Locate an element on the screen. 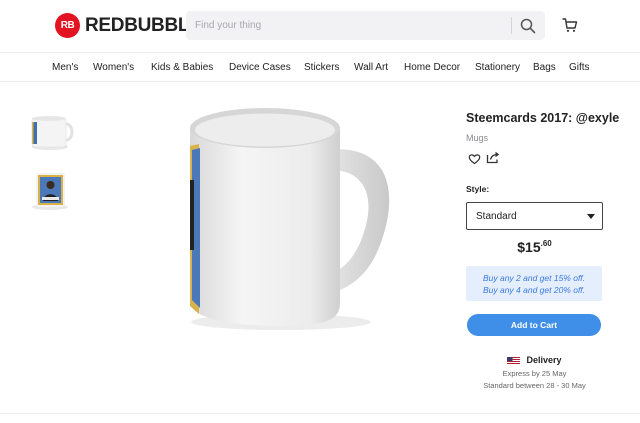  thumbnail-mug-design is located at coordinates (52, 191).